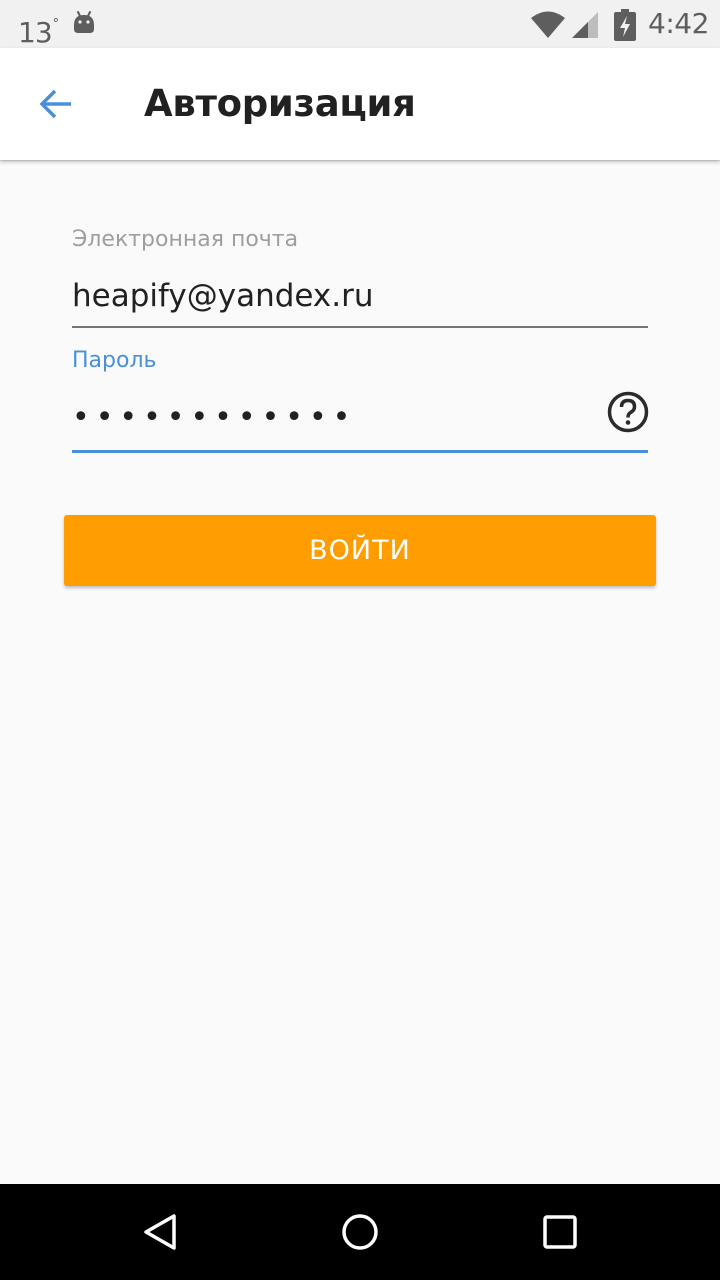  What do you see at coordinates (548, 24) in the screenshot?
I see `wifi-icon` at bounding box center [548, 24].